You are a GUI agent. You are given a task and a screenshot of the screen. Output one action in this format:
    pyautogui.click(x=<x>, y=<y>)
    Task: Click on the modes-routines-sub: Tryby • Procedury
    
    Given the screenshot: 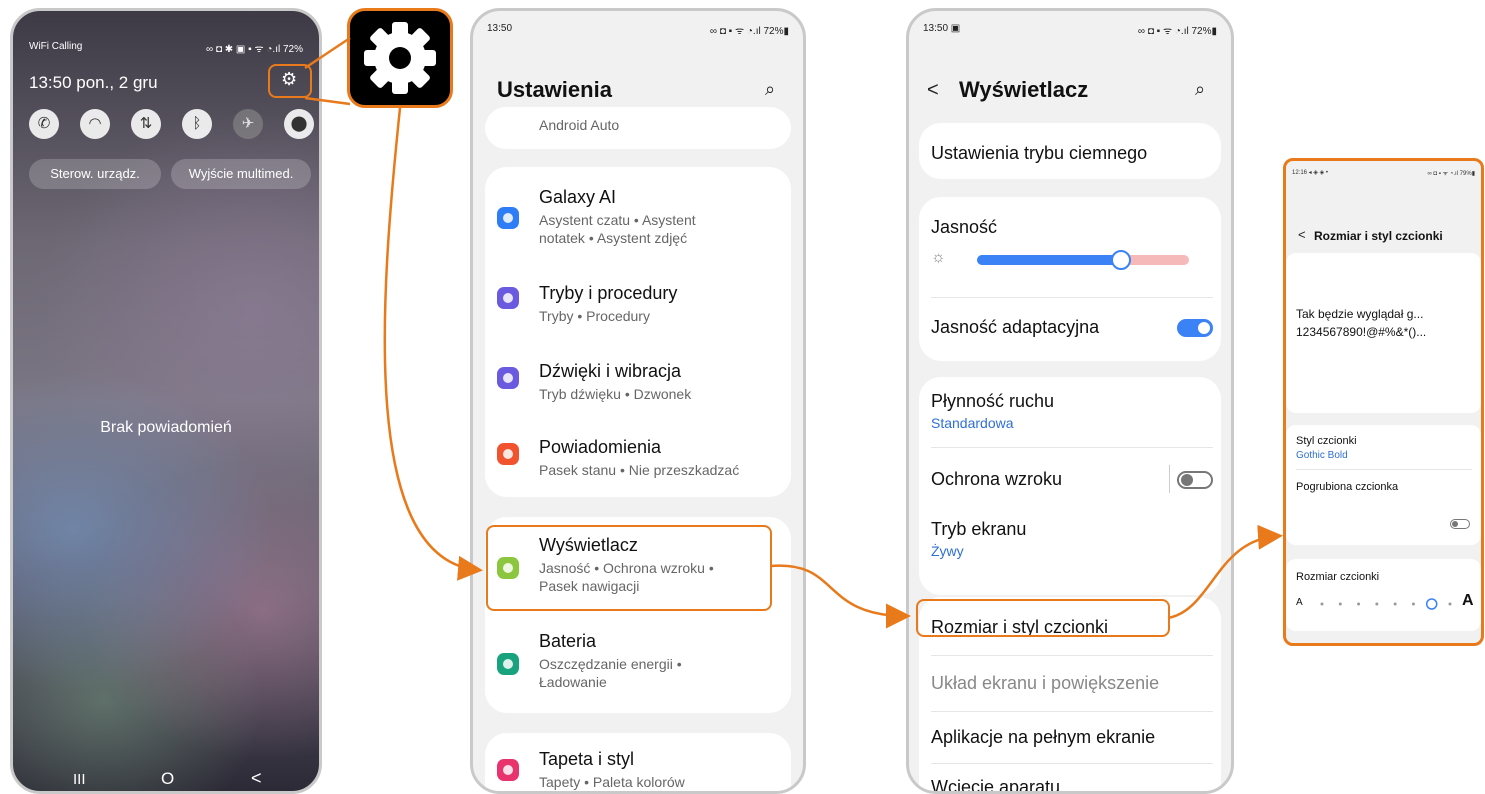 What is the action you would take?
    pyautogui.click(x=594, y=316)
    